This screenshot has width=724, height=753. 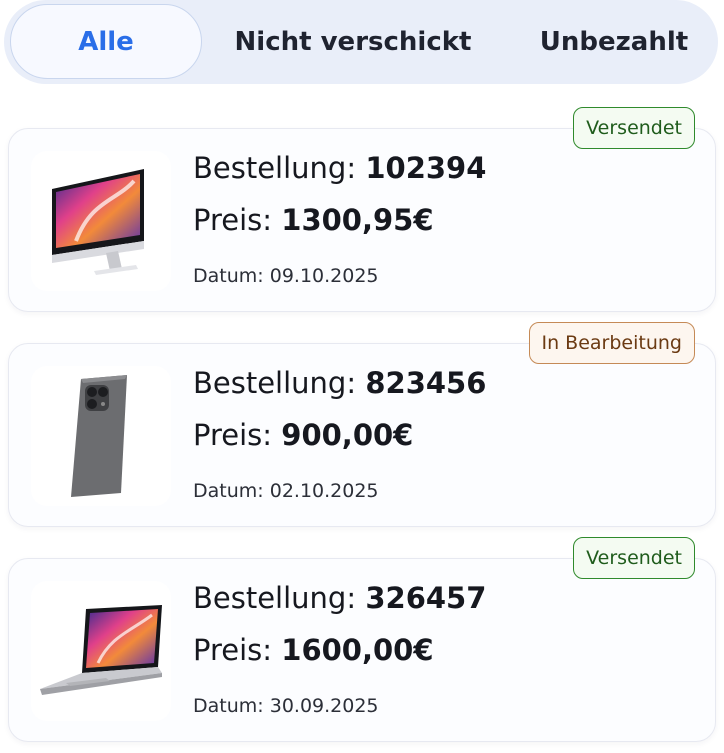 I want to click on tab-nicht-verschickt: Nicht verschickt, so click(x=353, y=42).